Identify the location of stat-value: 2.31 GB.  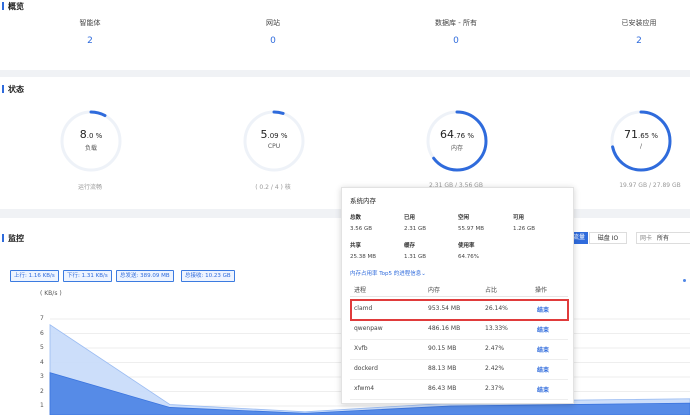
(415, 229).